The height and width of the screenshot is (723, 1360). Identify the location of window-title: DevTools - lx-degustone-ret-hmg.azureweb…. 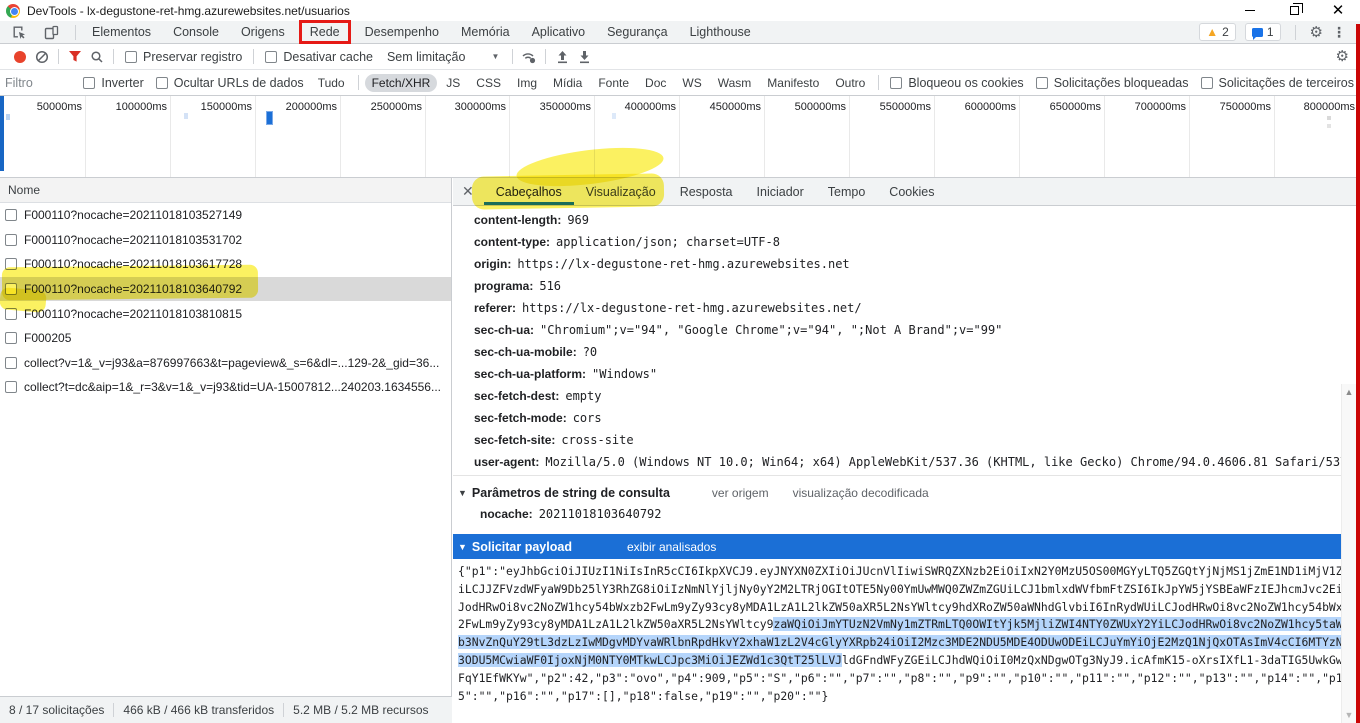
(188, 10).